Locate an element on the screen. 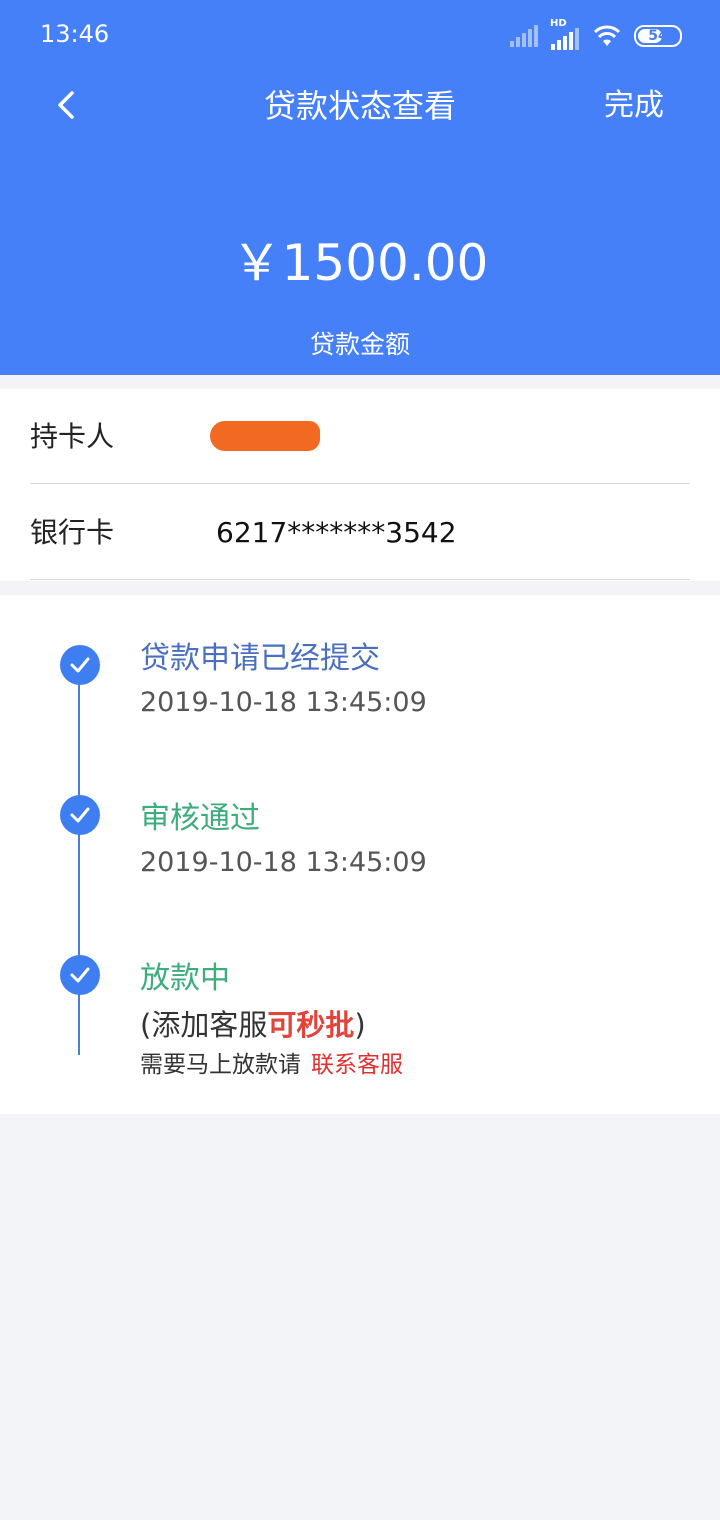  status-icons: HD 54 is located at coordinates (596, 34).